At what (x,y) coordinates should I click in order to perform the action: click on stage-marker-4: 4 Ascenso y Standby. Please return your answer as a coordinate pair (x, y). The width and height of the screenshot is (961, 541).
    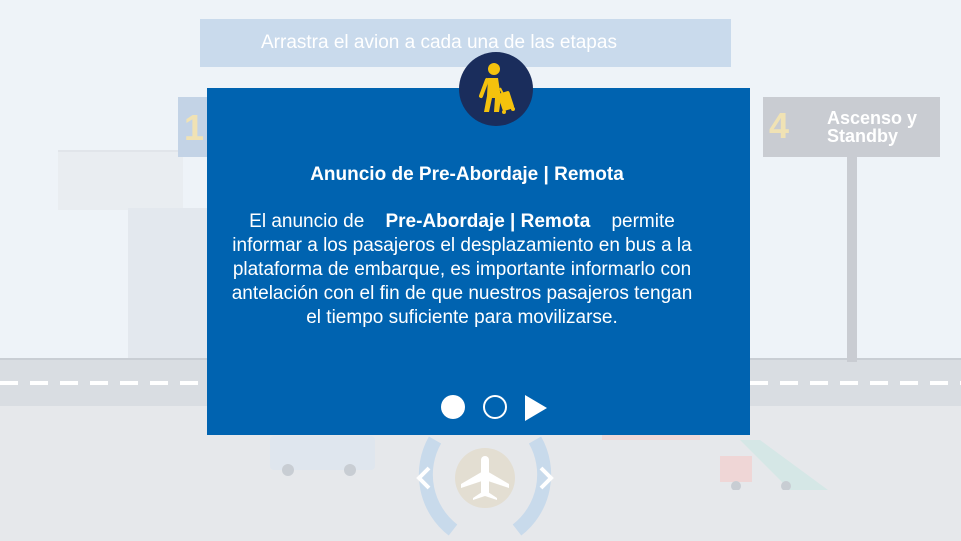
    Looking at the image, I should click on (851, 127).